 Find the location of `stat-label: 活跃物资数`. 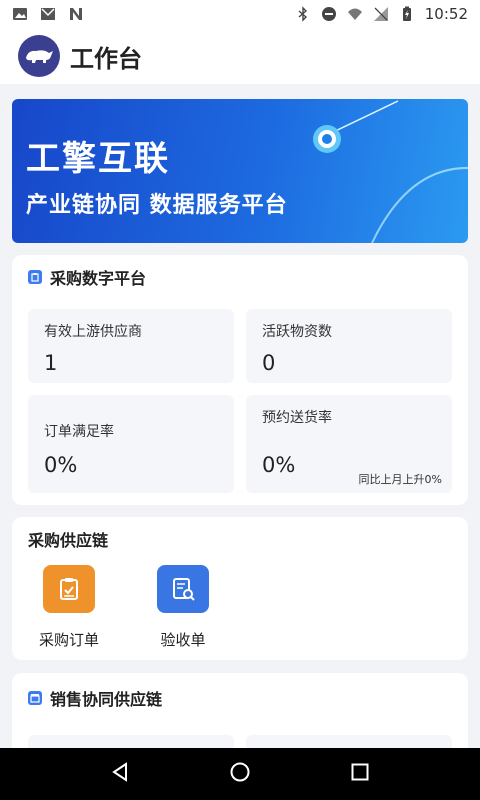

stat-label: 活跃物资数 is located at coordinates (297, 332).